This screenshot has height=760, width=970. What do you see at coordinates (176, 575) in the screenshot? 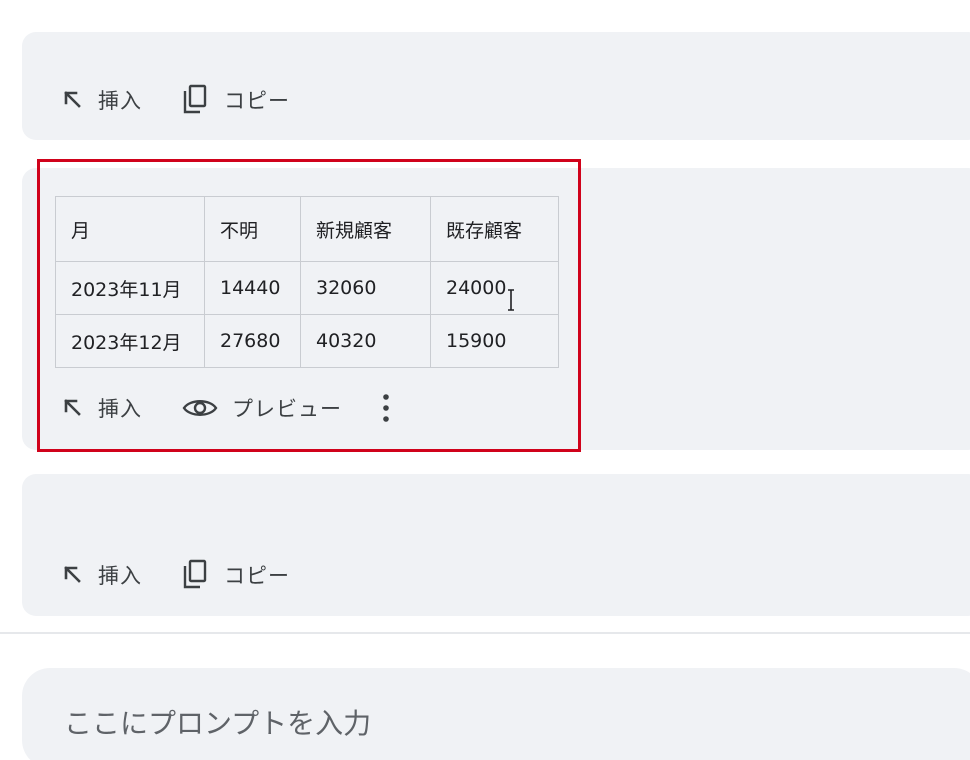
I see `card-actions-bottom: 挿入 コピー` at bounding box center [176, 575].